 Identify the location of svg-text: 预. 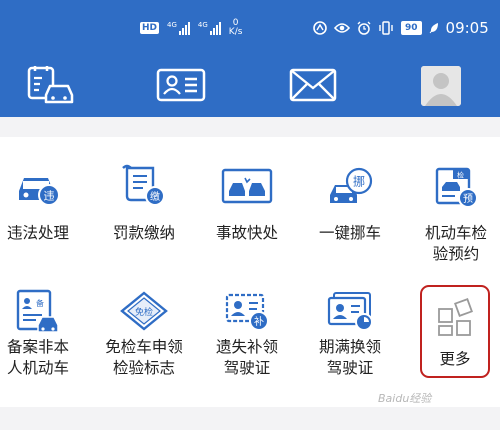
(468, 199).